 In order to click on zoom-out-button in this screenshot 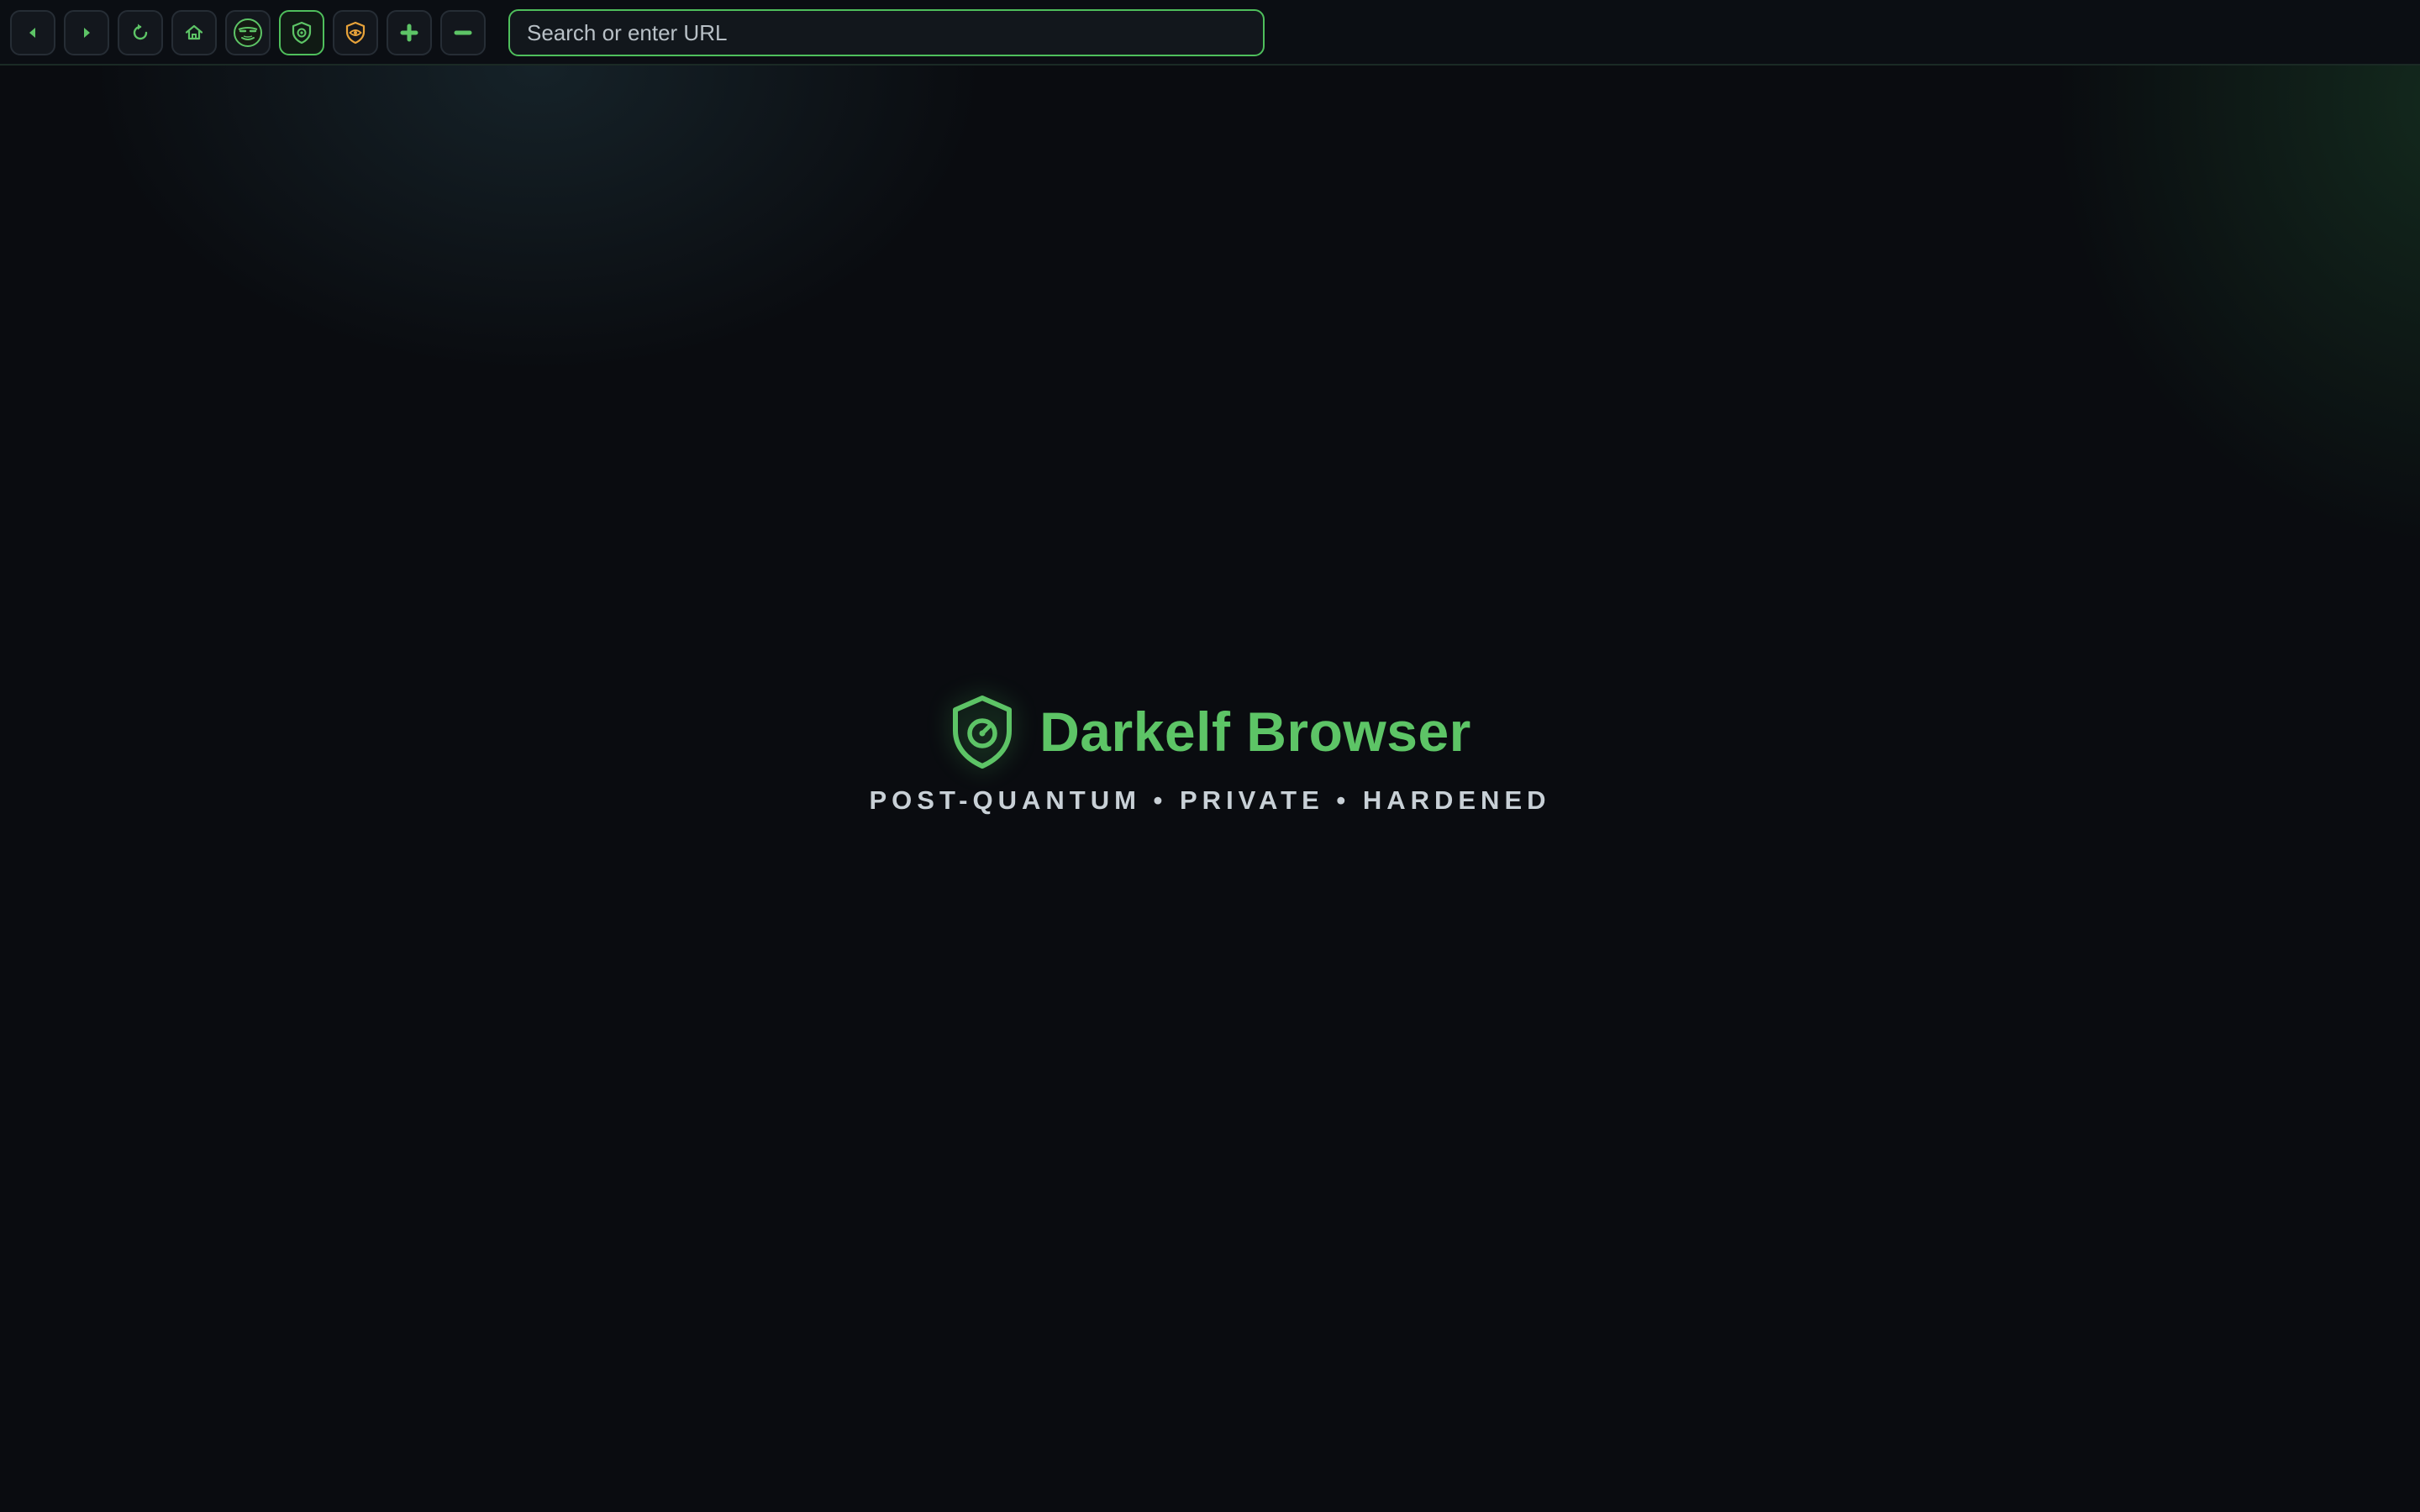, I will do `click(463, 32)`.